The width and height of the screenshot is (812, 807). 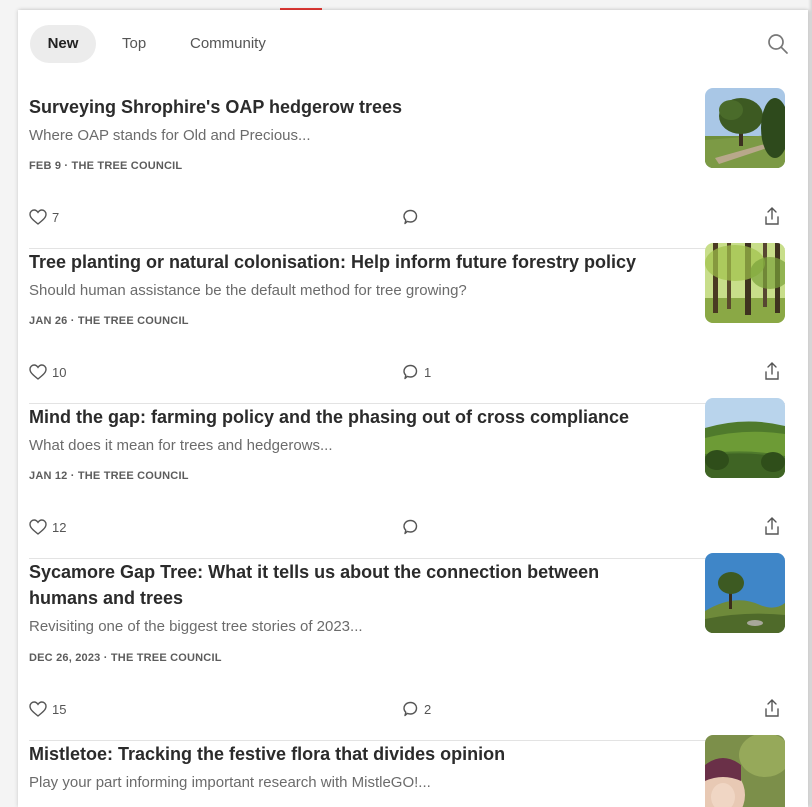 I want to click on post-meta: FEB 9 · THE TREE COUNCIL, so click(x=106, y=166).